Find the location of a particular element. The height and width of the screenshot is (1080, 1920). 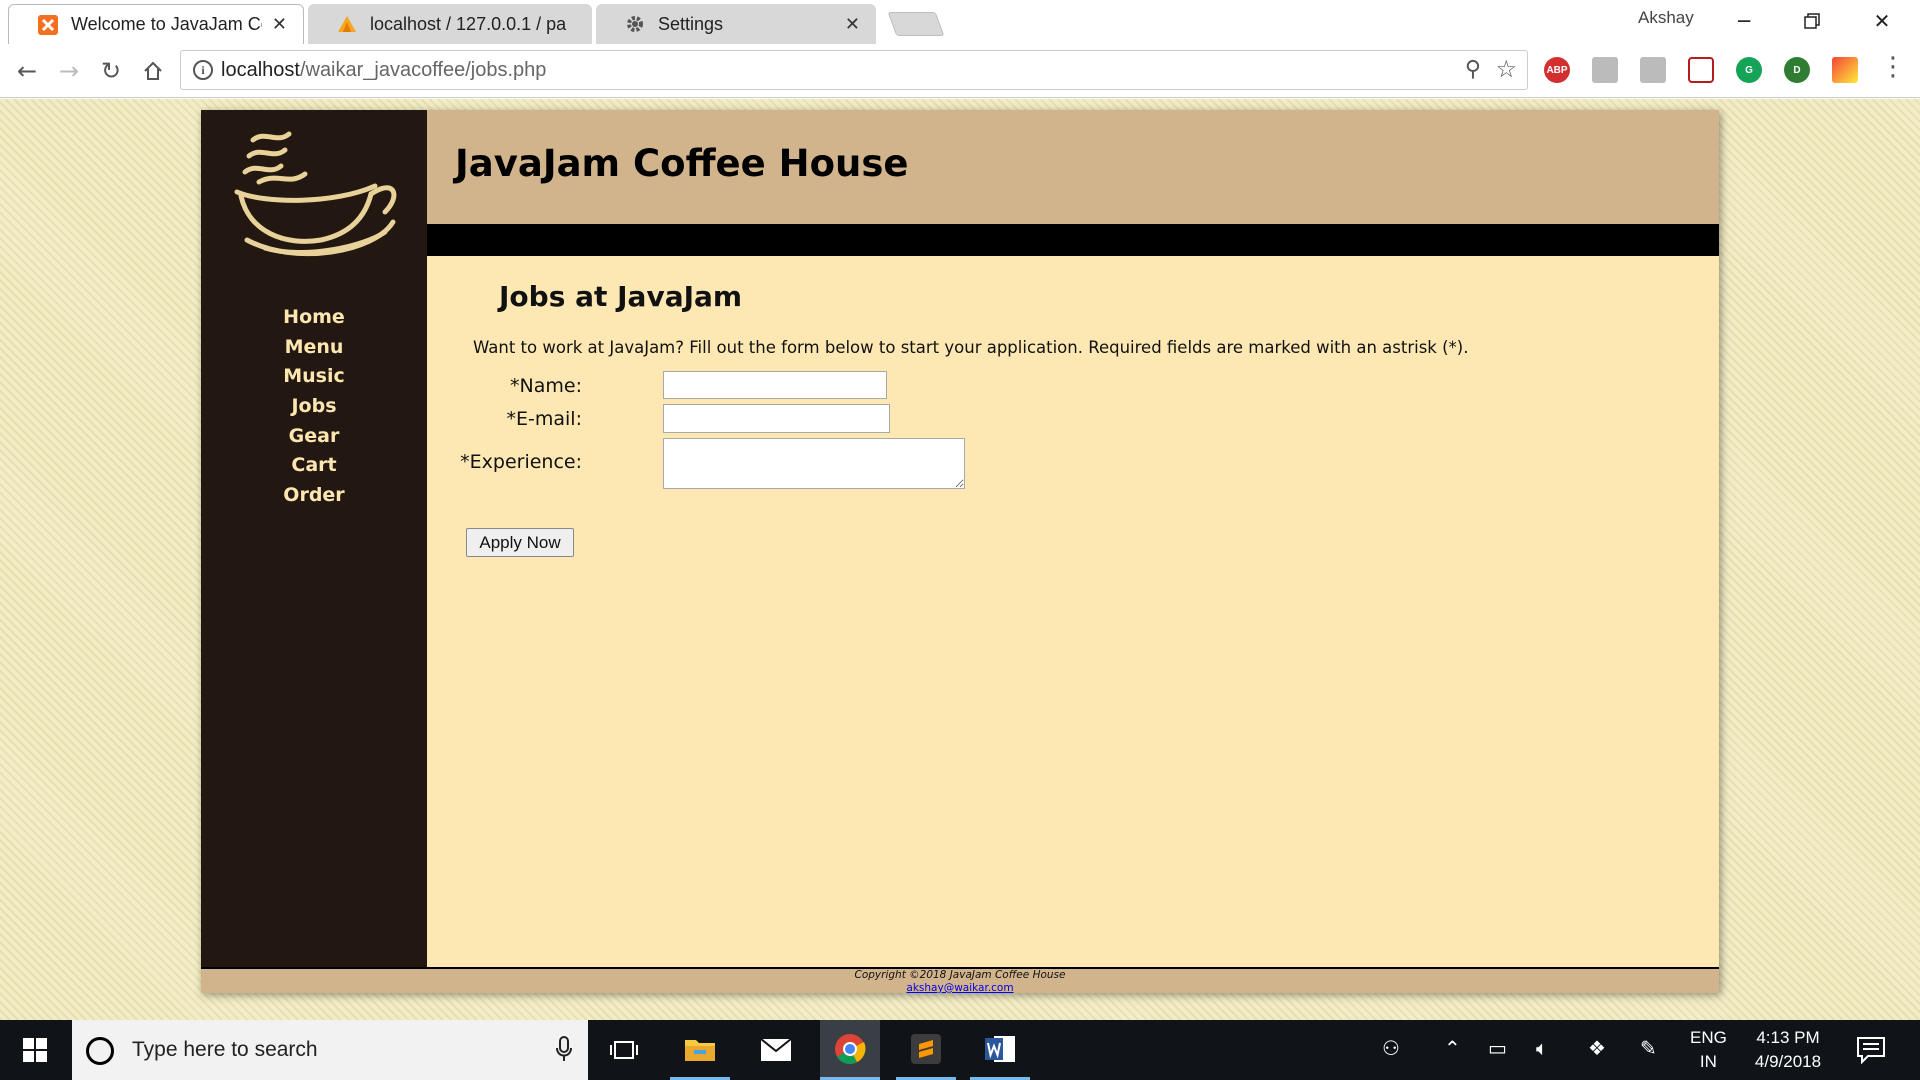

experience-label: *Experience: is located at coordinates (521, 462).